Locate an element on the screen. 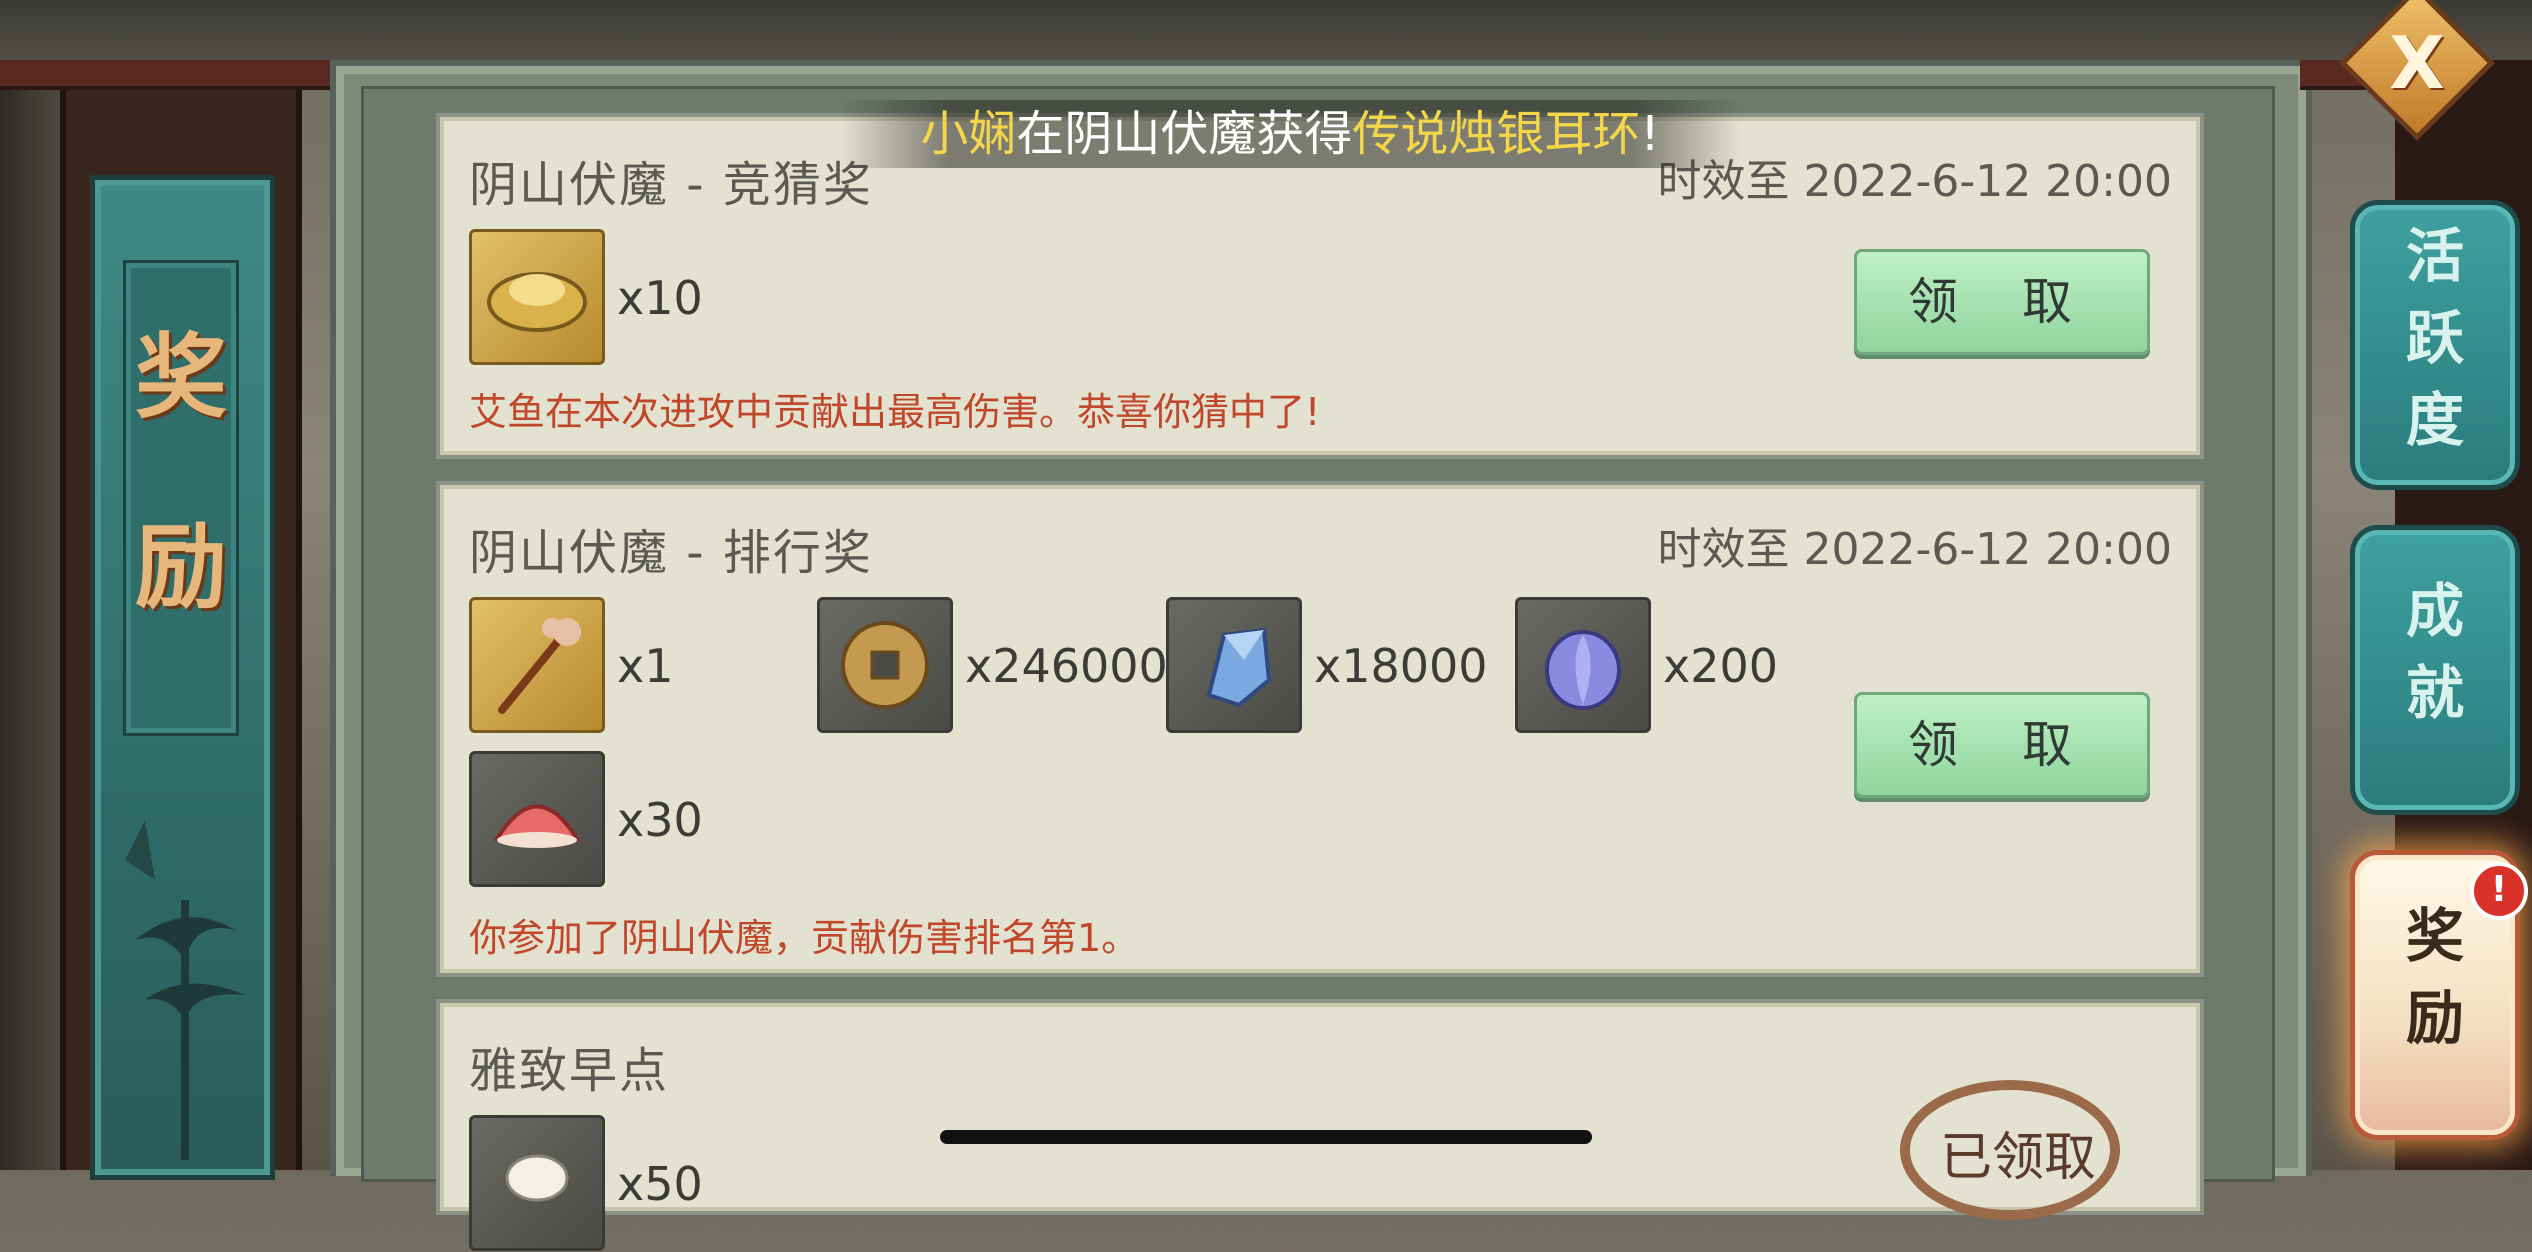 This screenshot has width=2532, height=1252. copper-coin-icon is located at coordinates (885, 665).